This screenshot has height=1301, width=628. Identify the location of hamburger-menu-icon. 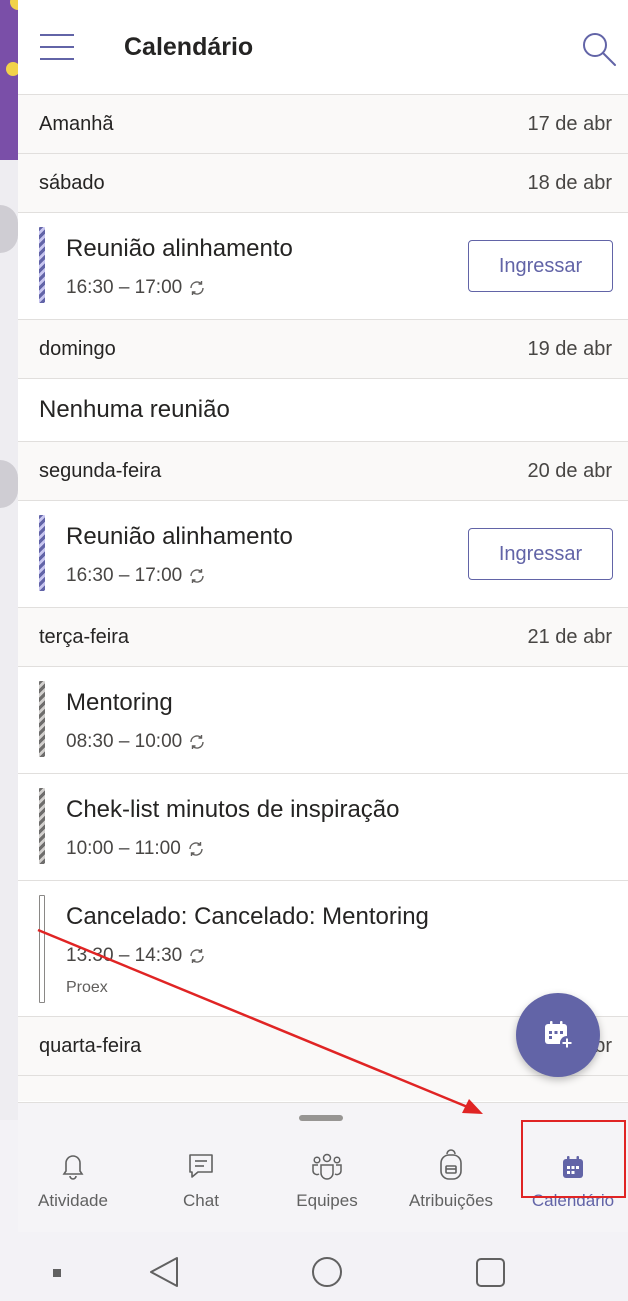
(57, 47).